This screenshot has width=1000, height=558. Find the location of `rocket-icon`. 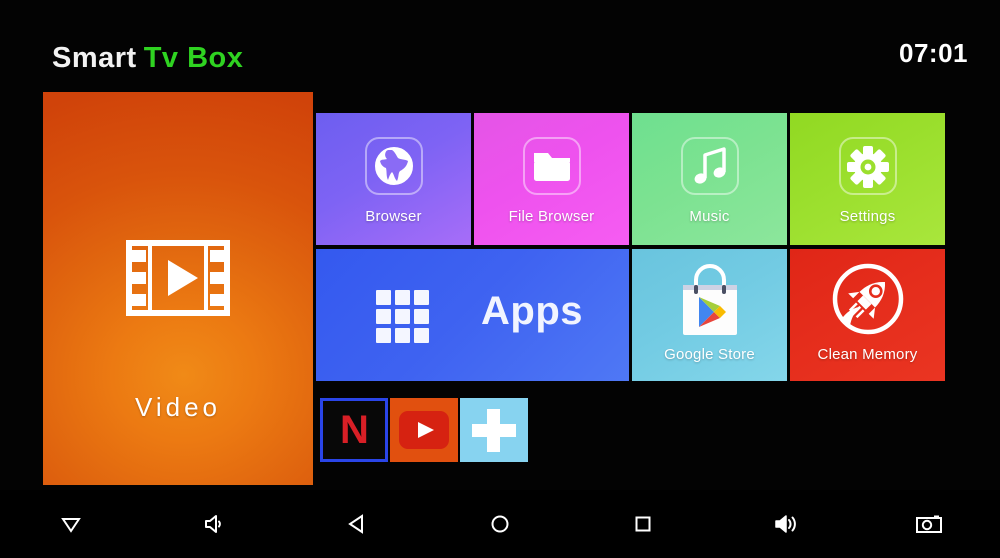

rocket-icon is located at coordinates (867, 299).